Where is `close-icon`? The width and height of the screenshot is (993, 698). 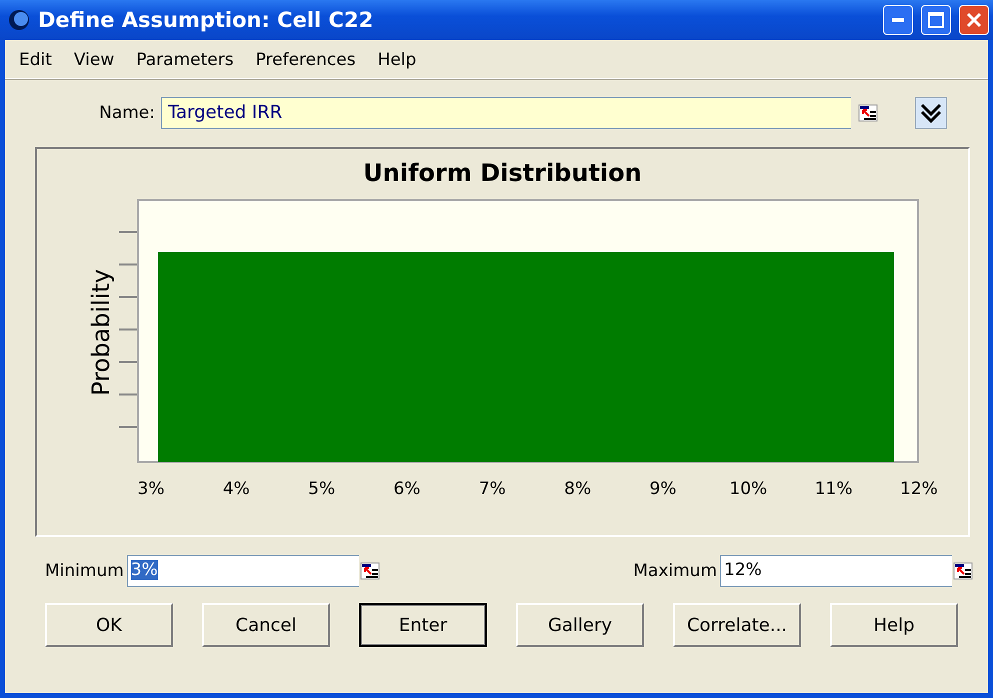 close-icon is located at coordinates (974, 20).